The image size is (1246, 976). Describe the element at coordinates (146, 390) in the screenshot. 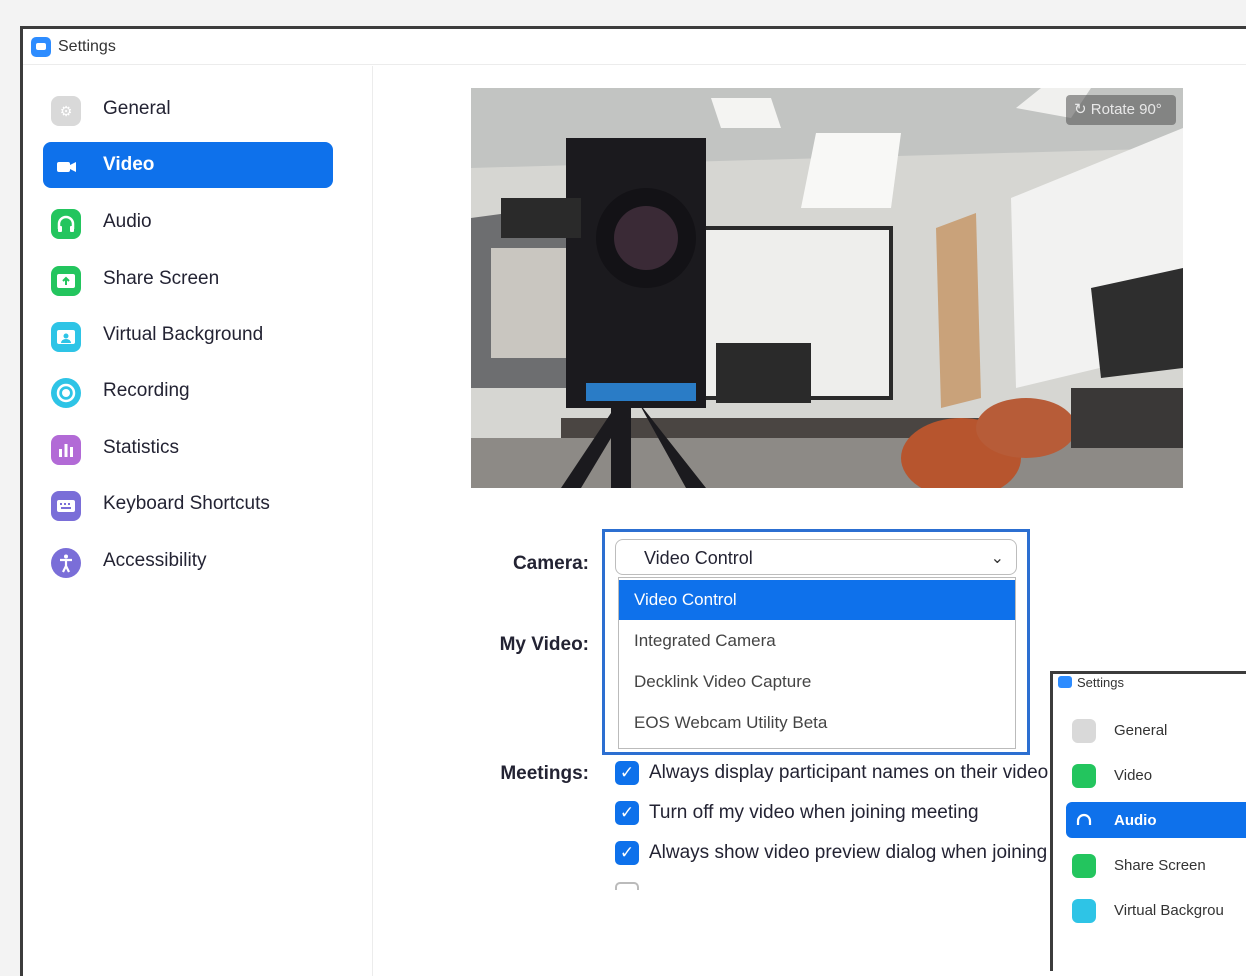

I see `sidebar-item-label: Recording` at that location.